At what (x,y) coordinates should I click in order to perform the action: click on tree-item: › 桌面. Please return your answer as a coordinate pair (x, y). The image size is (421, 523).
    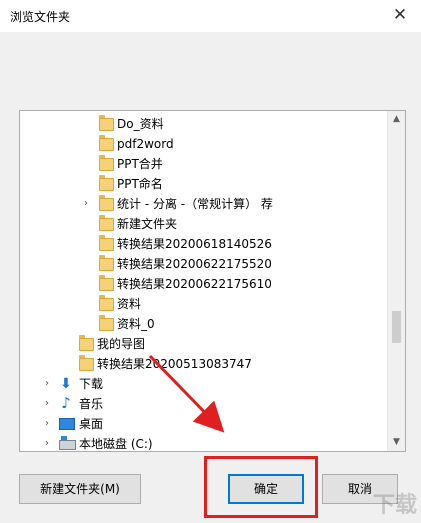
    Looking at the image, I should click on (203, 424).